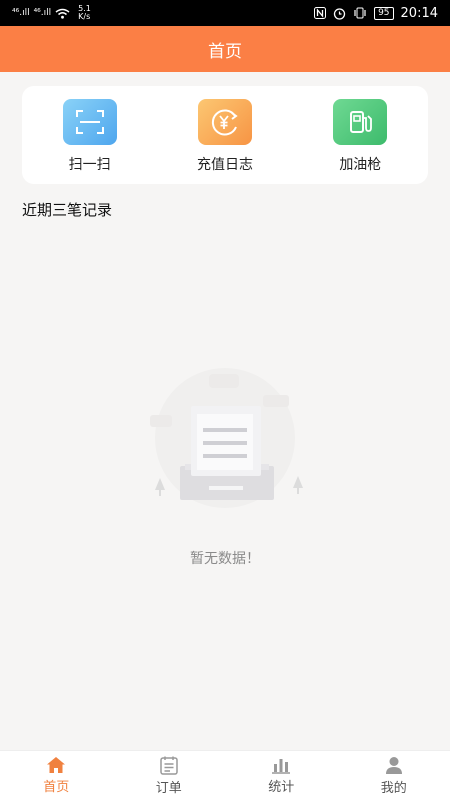  What do you see at coordinates (393, 788) in the screenshot?
I see `tab-profile-label: 我的` at bounding box center [393, 788].